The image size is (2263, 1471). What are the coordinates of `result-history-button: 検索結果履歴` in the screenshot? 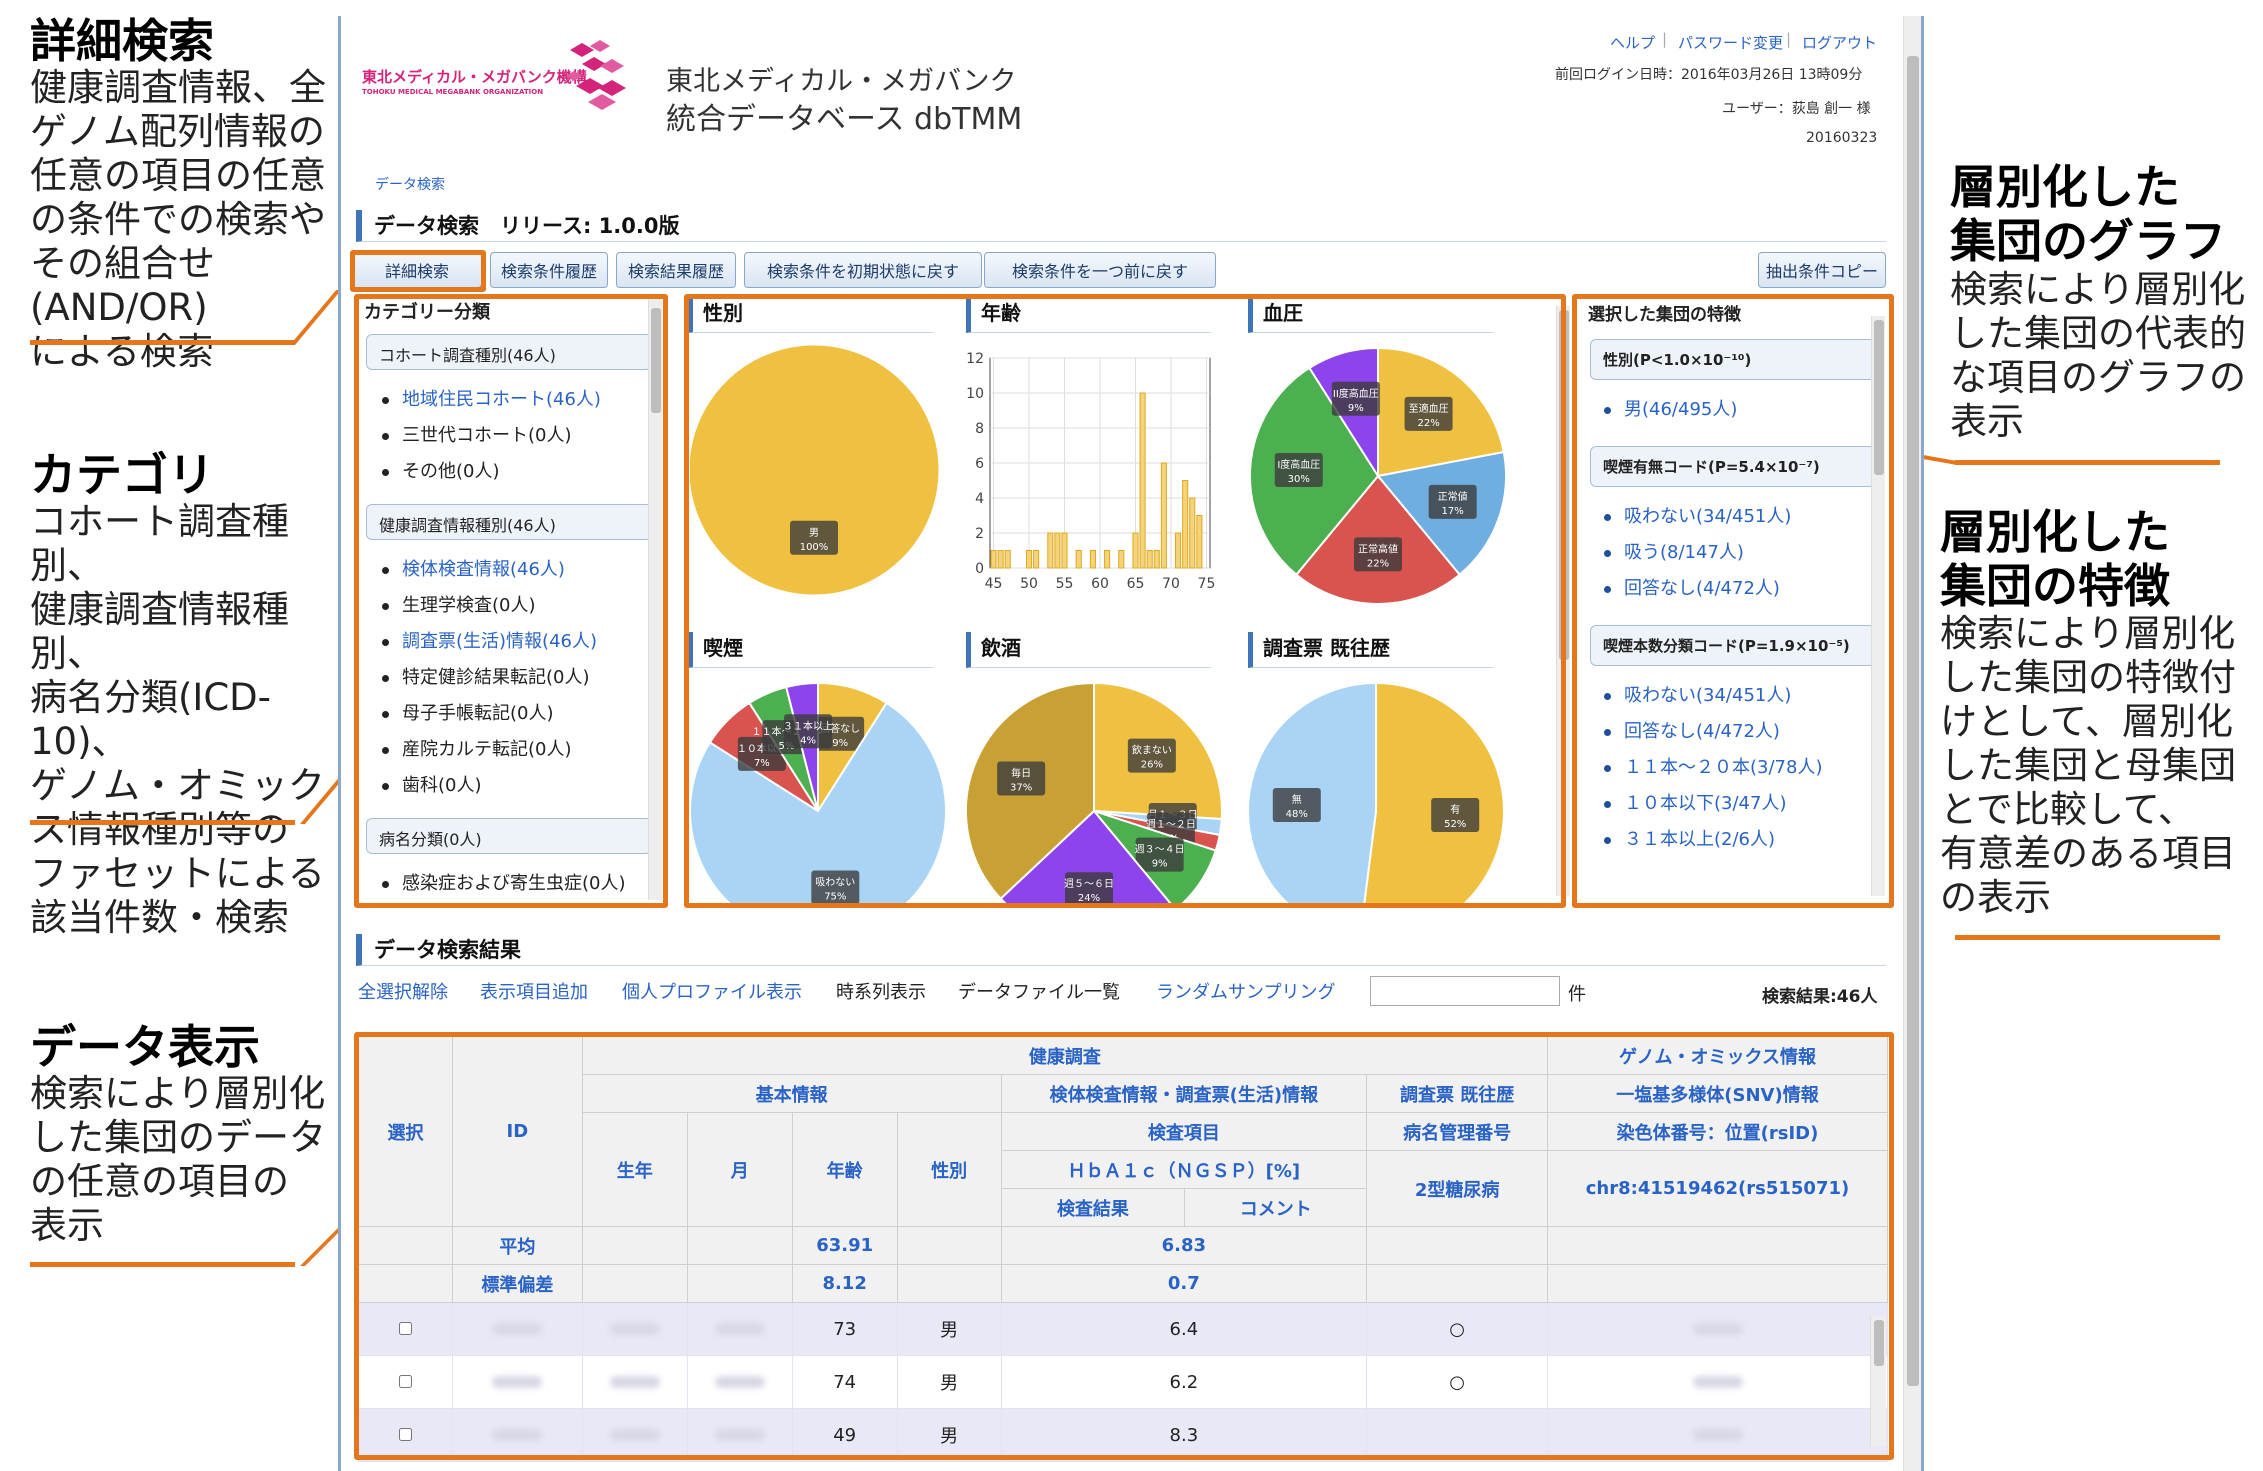 It's located at (676, 270).